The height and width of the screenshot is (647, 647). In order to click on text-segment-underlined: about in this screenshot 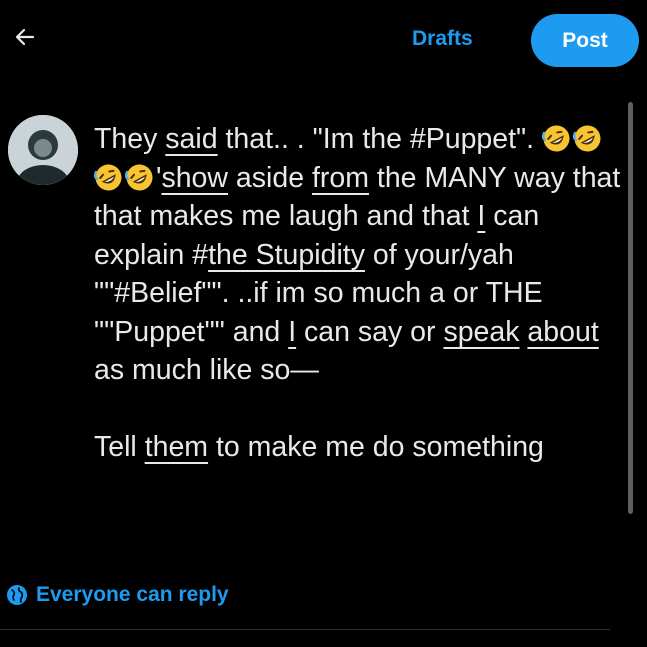, I will do `click(563, 331)`.